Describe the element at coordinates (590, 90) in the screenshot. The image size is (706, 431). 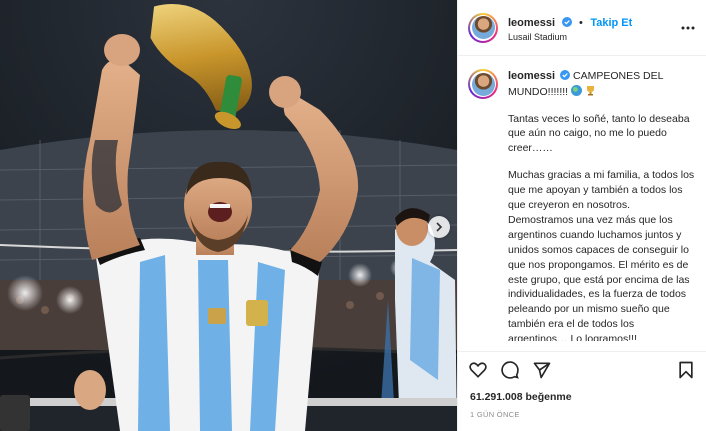
I see `trophy-emoji-icon` at that location.